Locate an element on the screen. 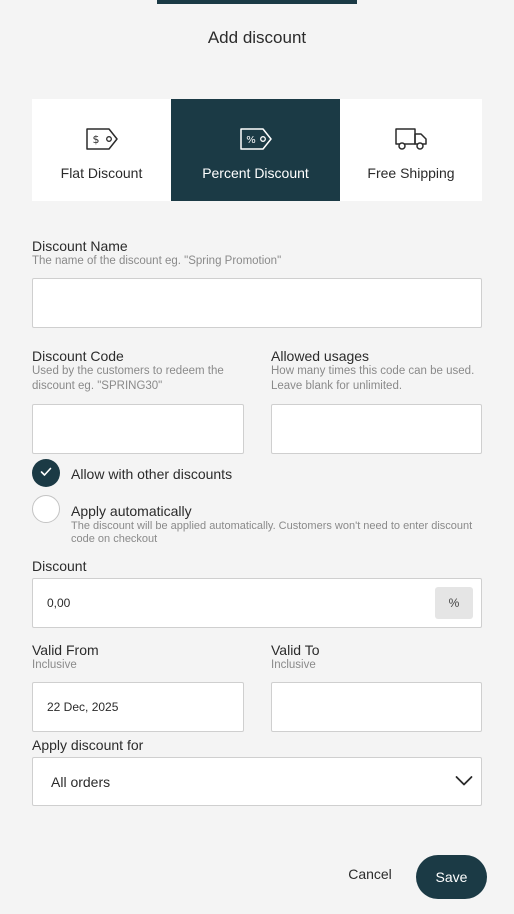 The width and height of the screenshot is (514, 914). apply-automatically-checkbox is located at coordinates (46, 509).